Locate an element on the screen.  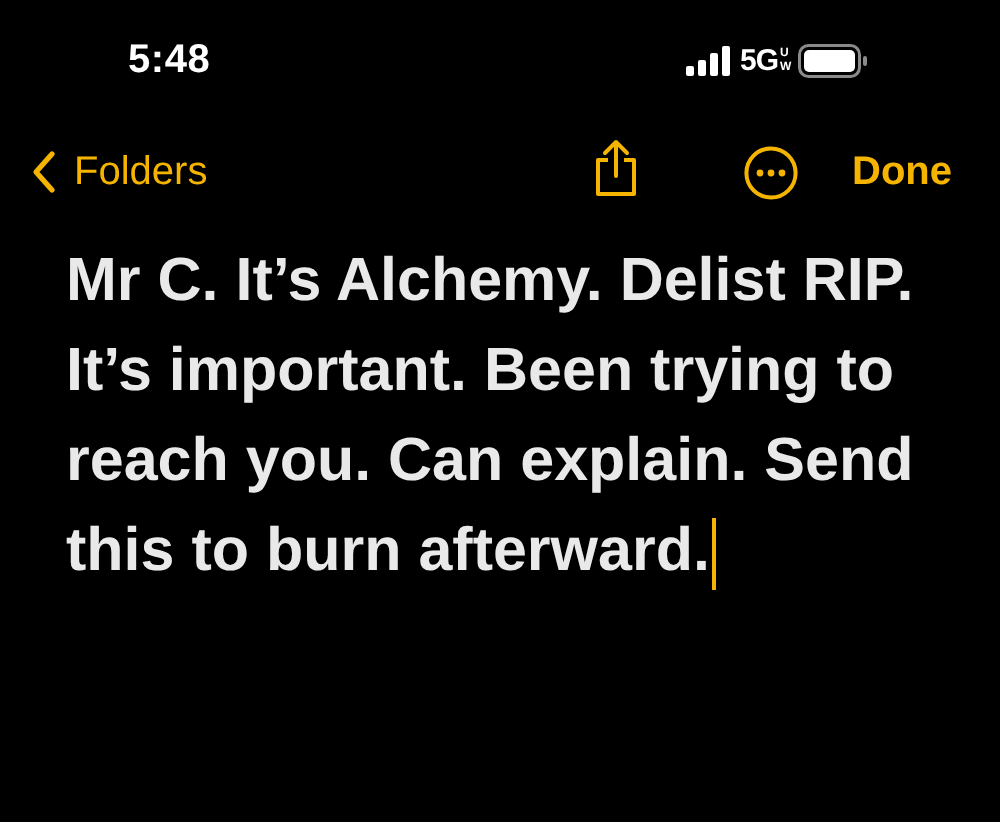
back-chevron-icon is located at coordinates (43, 172).